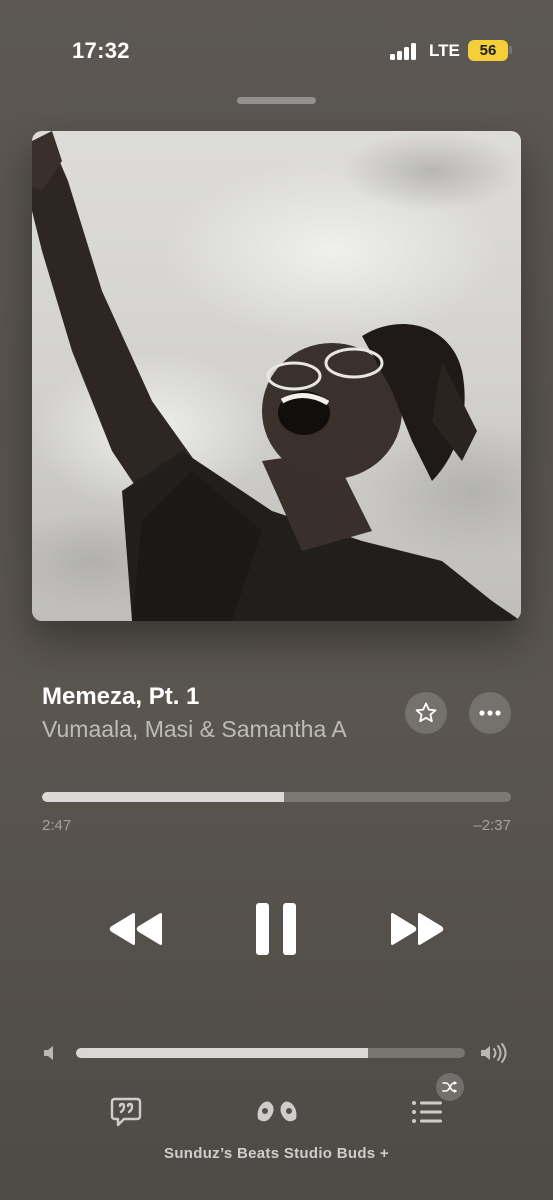 This screenshot has height=1200, width=553. I want to click on shuffle-icon, so click(449, 1087).